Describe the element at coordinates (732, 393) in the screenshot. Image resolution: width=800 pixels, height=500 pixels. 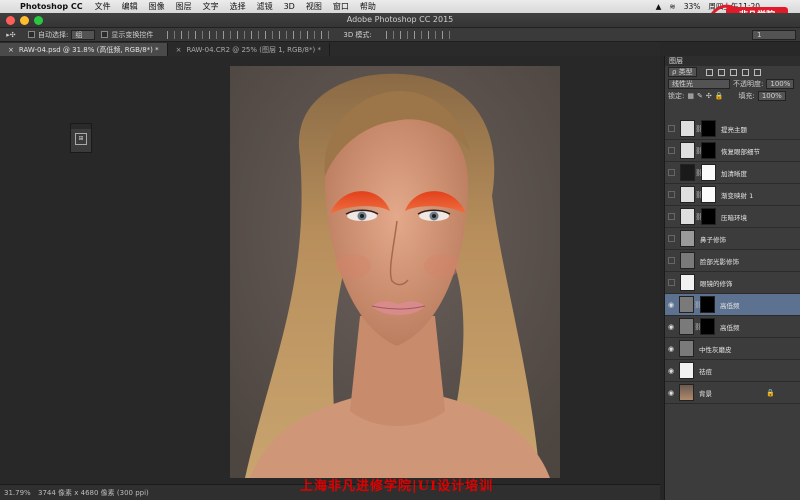
I see `layer-row: ◉ 背景 🔒` at that location.